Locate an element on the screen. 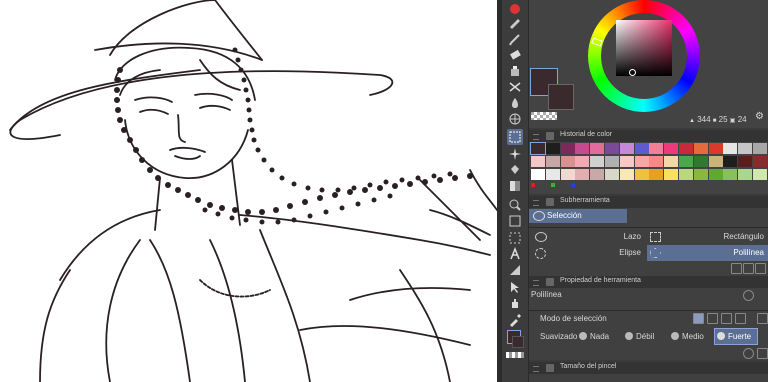 The width and height of the screenshot is (768, 382). grid-icon is located at coordinates (515, 119).